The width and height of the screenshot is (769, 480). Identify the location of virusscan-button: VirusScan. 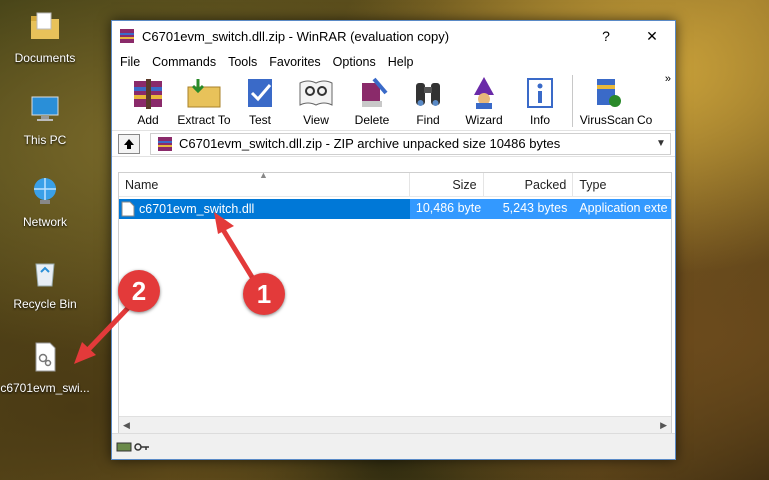
(607, 101).